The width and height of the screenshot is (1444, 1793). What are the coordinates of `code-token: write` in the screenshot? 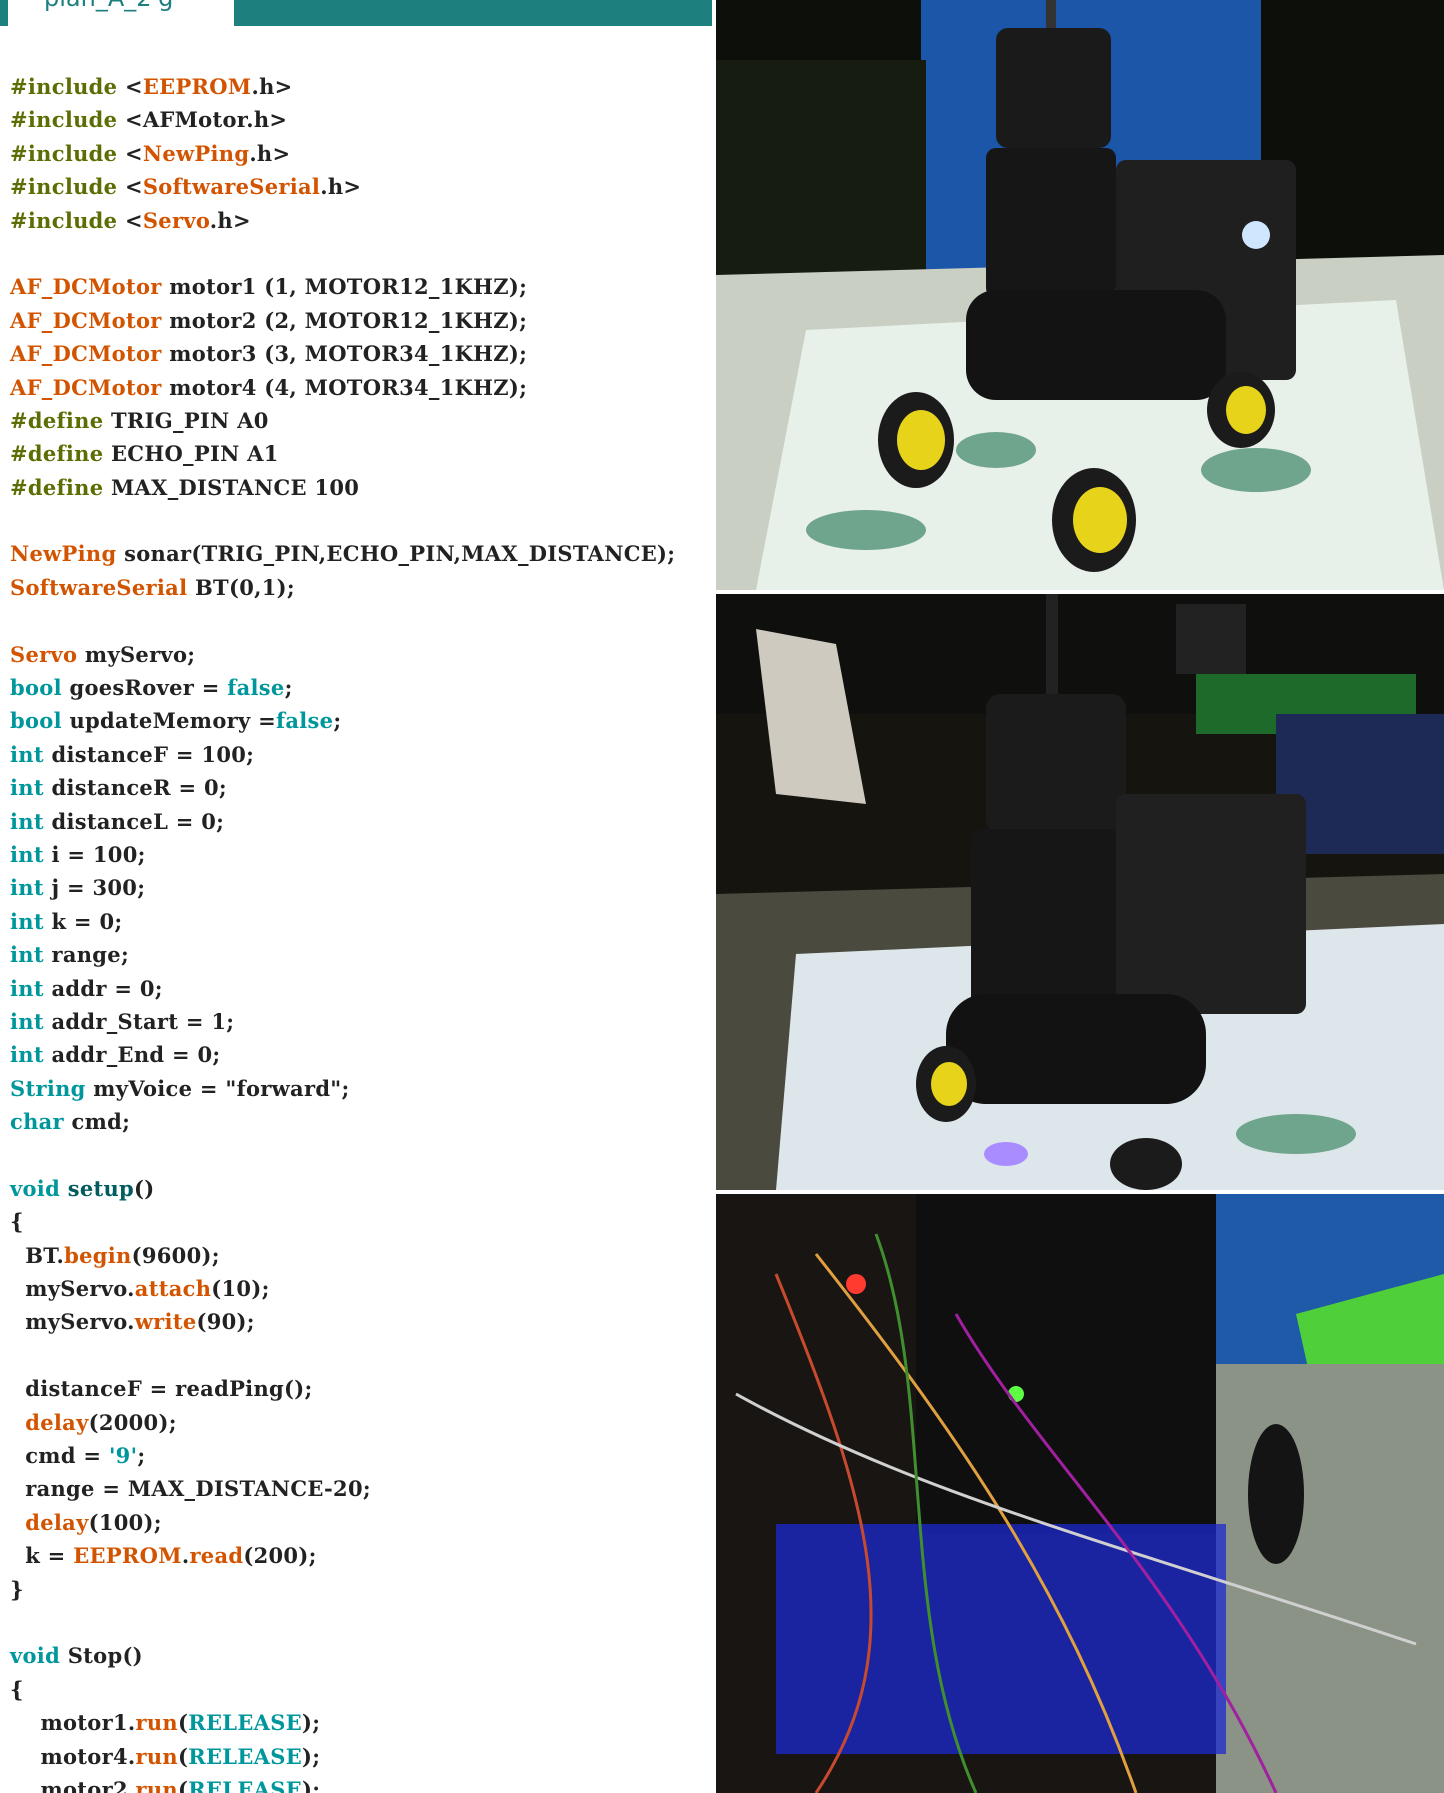 It's located at (165, 1322).